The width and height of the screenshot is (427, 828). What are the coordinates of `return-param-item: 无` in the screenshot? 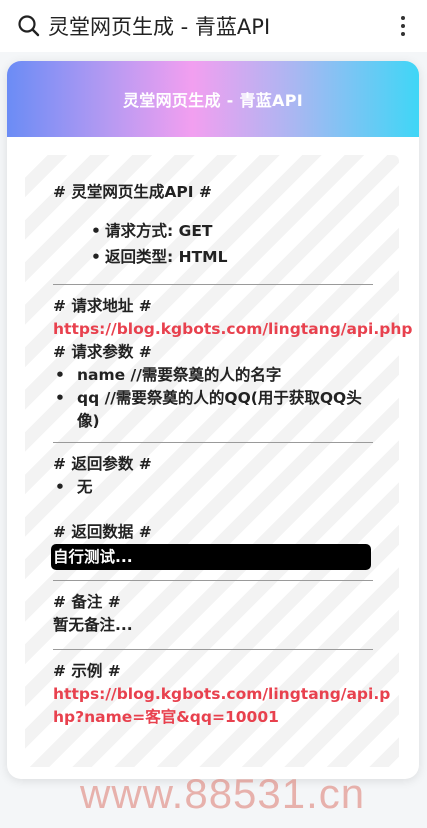 It's located at (226, 487).